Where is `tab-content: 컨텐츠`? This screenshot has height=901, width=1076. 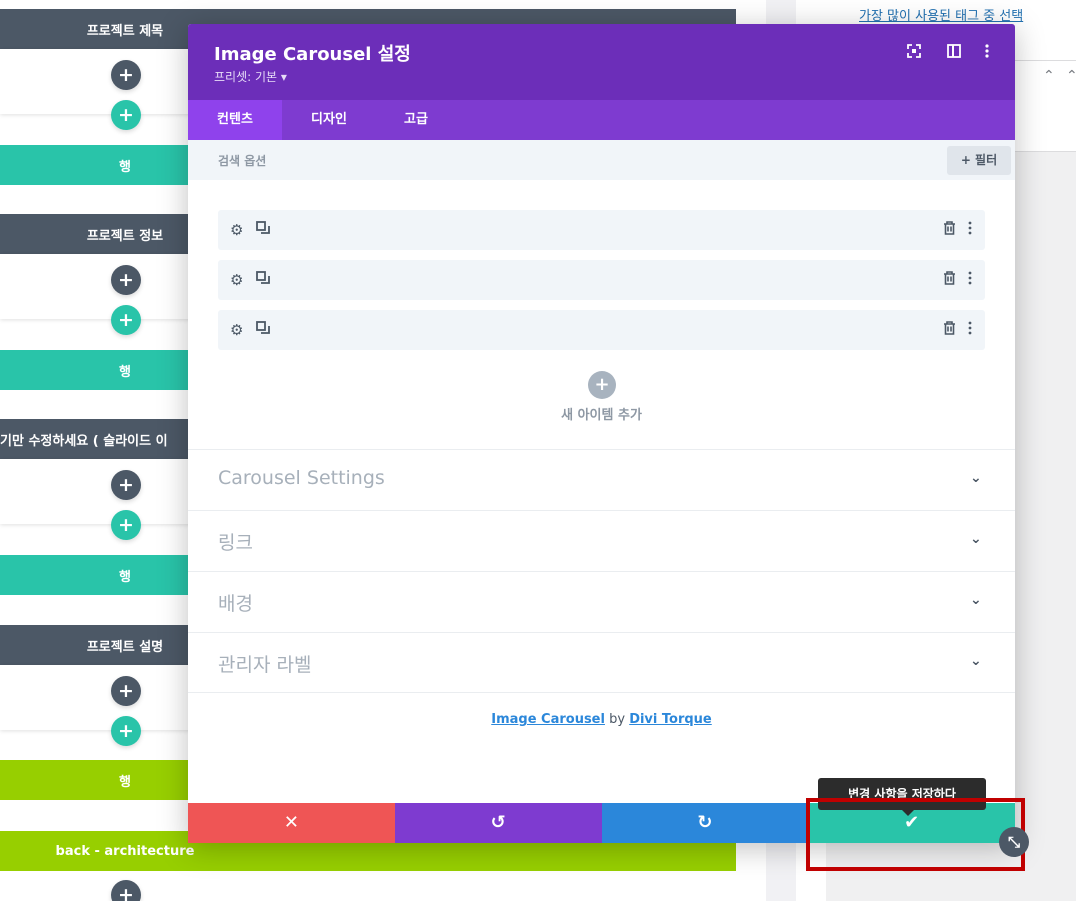 tab-content: 컨텐츠 is located at coordinates (235, 120).